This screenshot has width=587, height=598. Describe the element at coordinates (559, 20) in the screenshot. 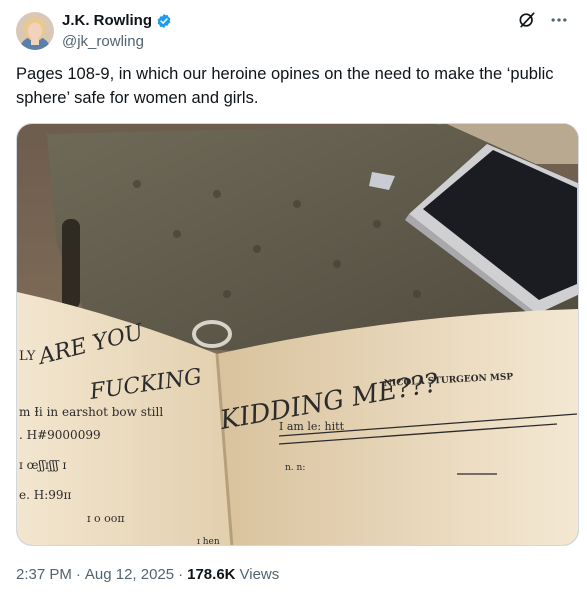

I see `more-icon` at that location.